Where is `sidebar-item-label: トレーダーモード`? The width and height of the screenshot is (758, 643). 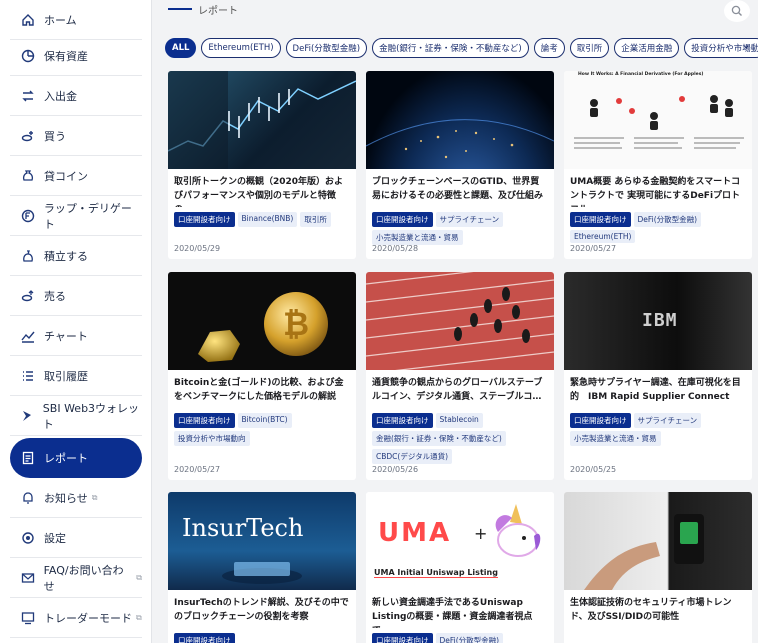
sidebar-item-label: トレーダーモード is located at coordinates (88, 618).